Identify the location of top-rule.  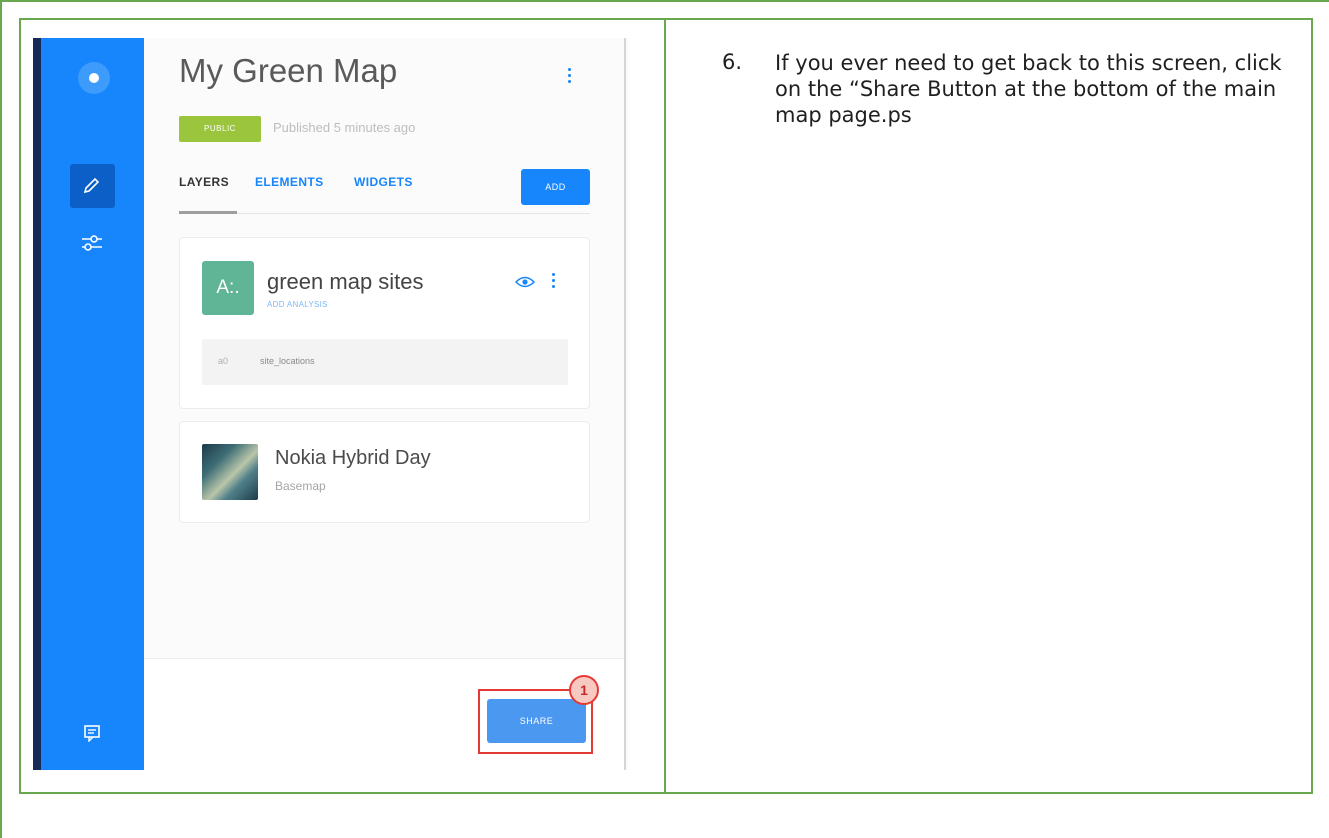
(664, 1).